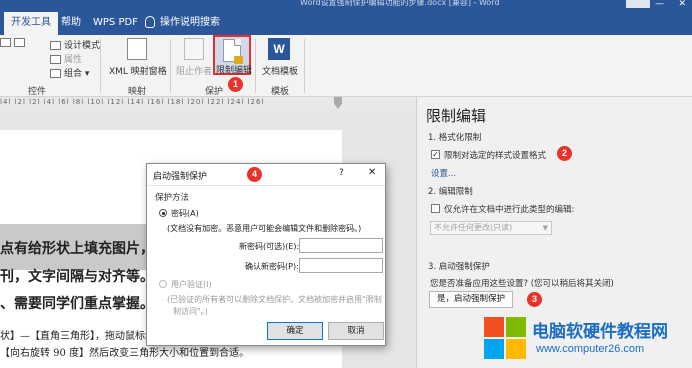  Describe the element at coordinates (125, 353) in the screenshot. I see `document-line-5: 【向右旋转 90 度】然后改变三角形大小和位置到合适。` at that location.